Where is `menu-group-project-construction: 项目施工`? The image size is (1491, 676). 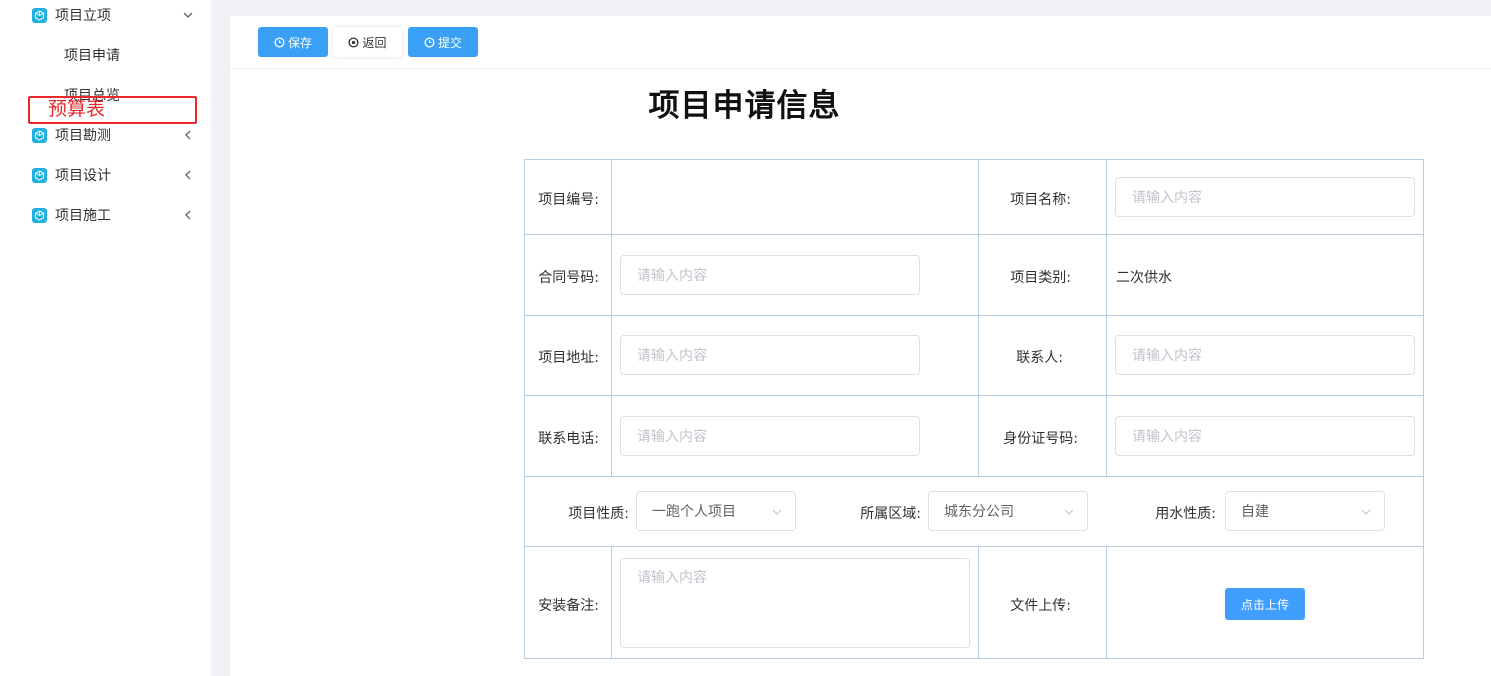 menu-group-project-construction: 项目施工 is located at coordinates (105, 215).